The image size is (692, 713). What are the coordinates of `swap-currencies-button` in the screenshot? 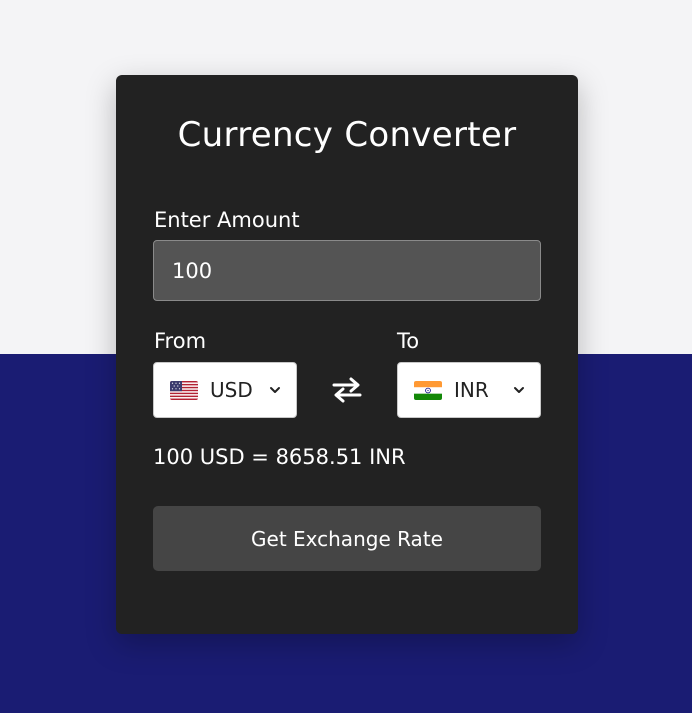 It's located at (347, 390).